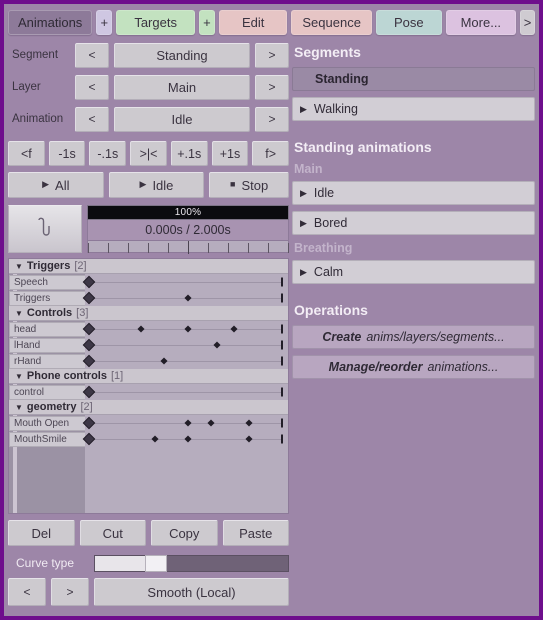  I want to click on play-idle-button: ▶ Idle, so click(156, 185).